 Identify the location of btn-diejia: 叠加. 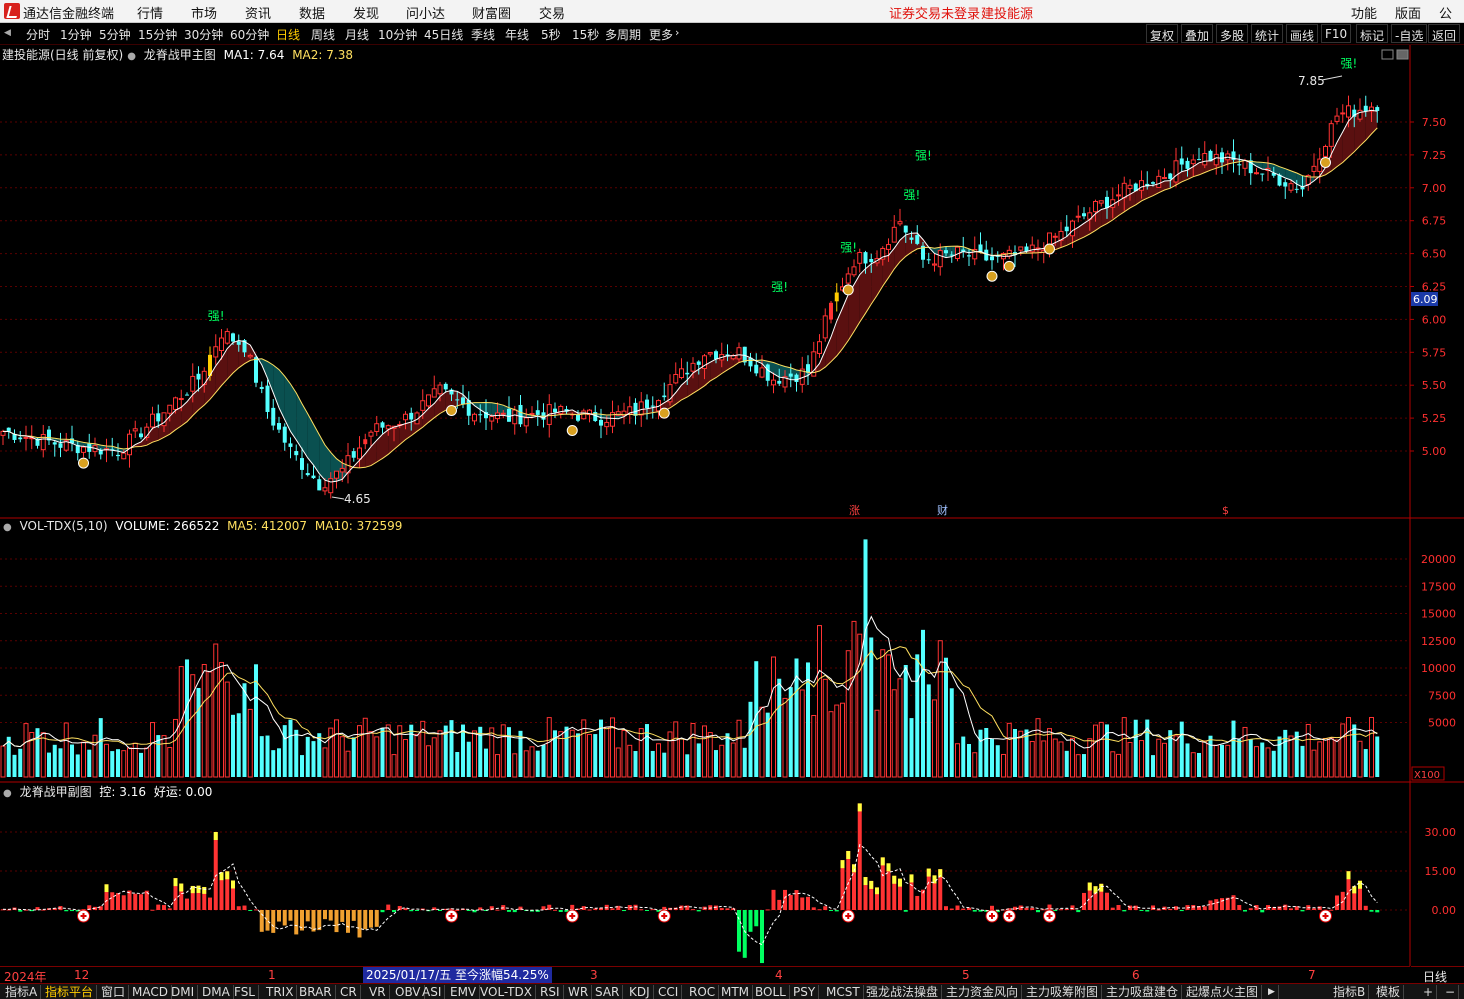
(1197, 33).